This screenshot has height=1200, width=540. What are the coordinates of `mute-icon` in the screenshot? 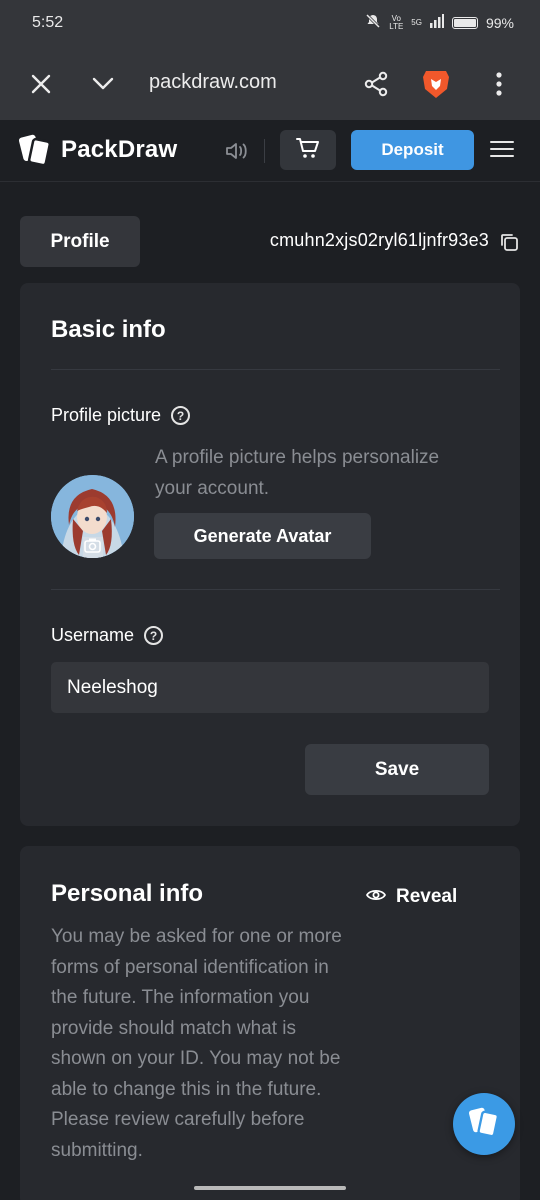 It's located at (373, 22).